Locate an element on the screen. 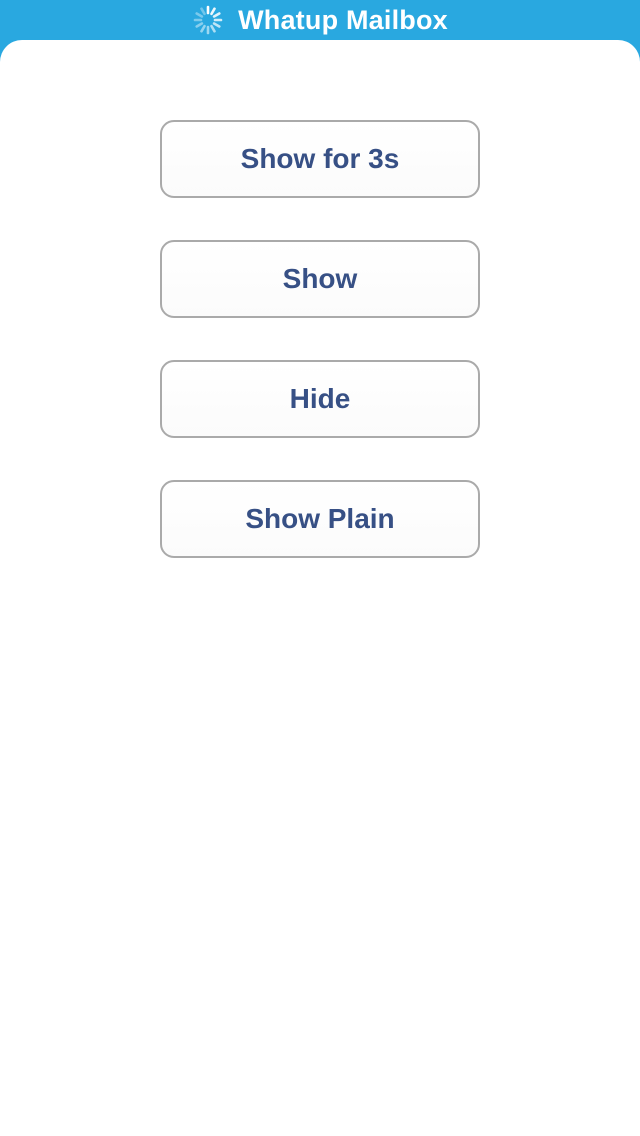 This screenshot has width=640, height=1136. status-bar-content: Whatup Mailbox is located at coordinates (320, 20).